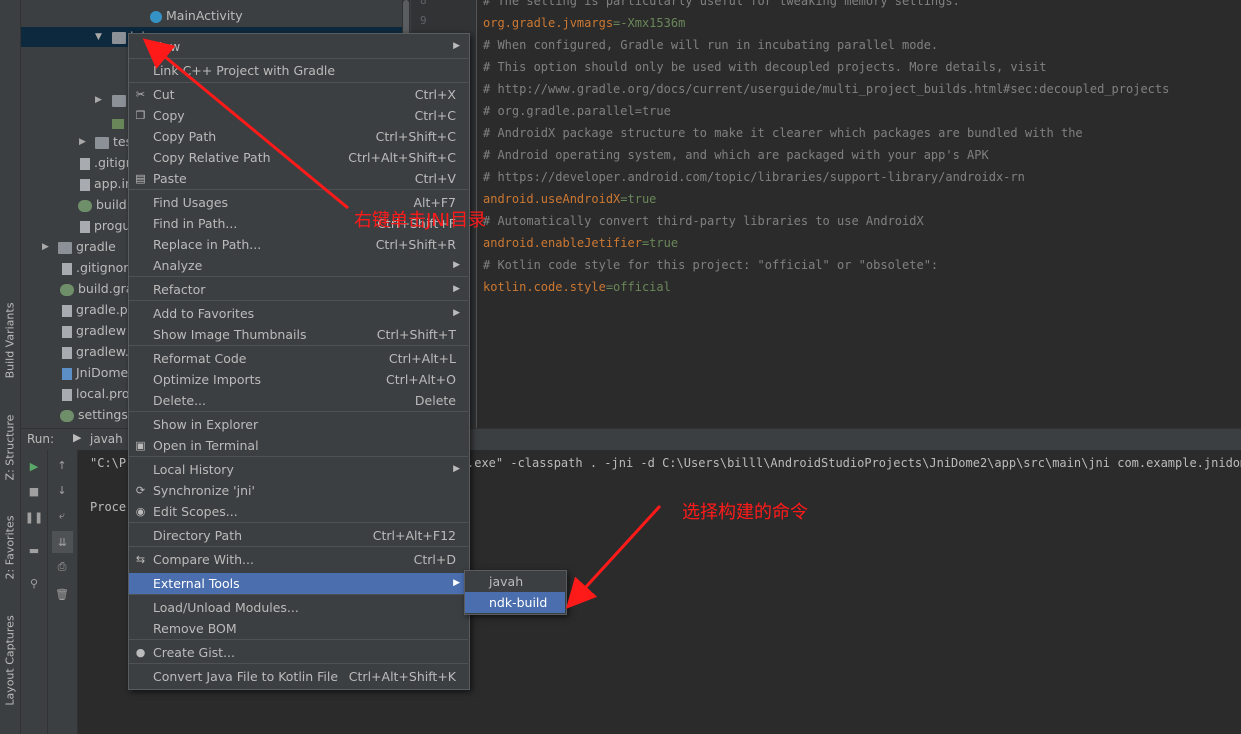  What do you see at coordinates (200, 358) in the screenshot?
I see `menu-item-label: Reformat Code` at bounding box center [200, 358].